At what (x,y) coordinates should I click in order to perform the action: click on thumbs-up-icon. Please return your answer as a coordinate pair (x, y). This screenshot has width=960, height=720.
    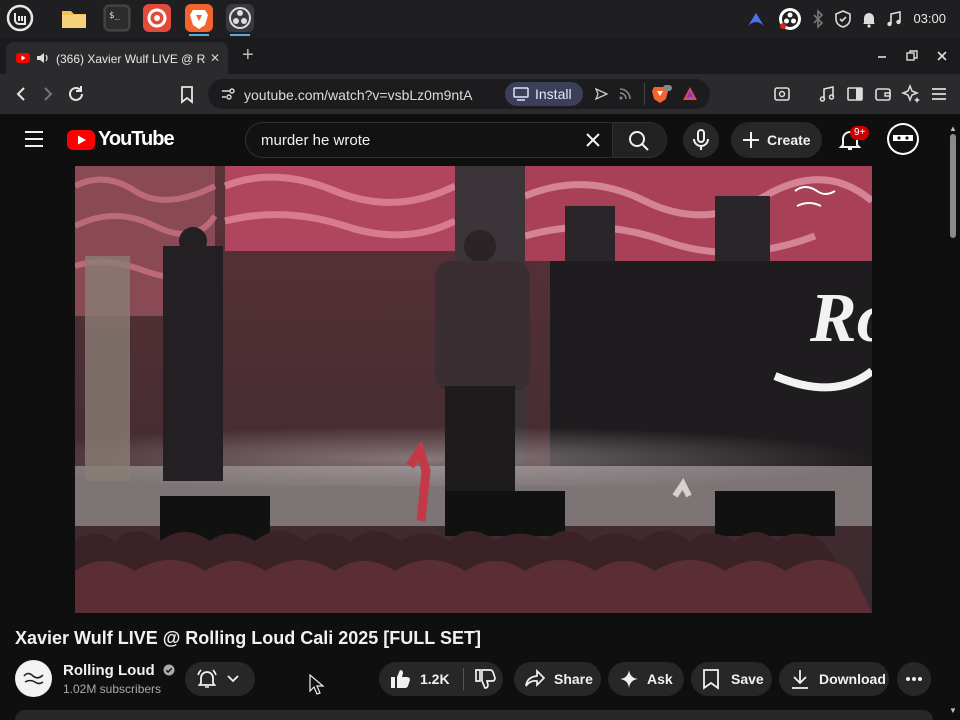
    Looking at the image, I should click on (400, 679).